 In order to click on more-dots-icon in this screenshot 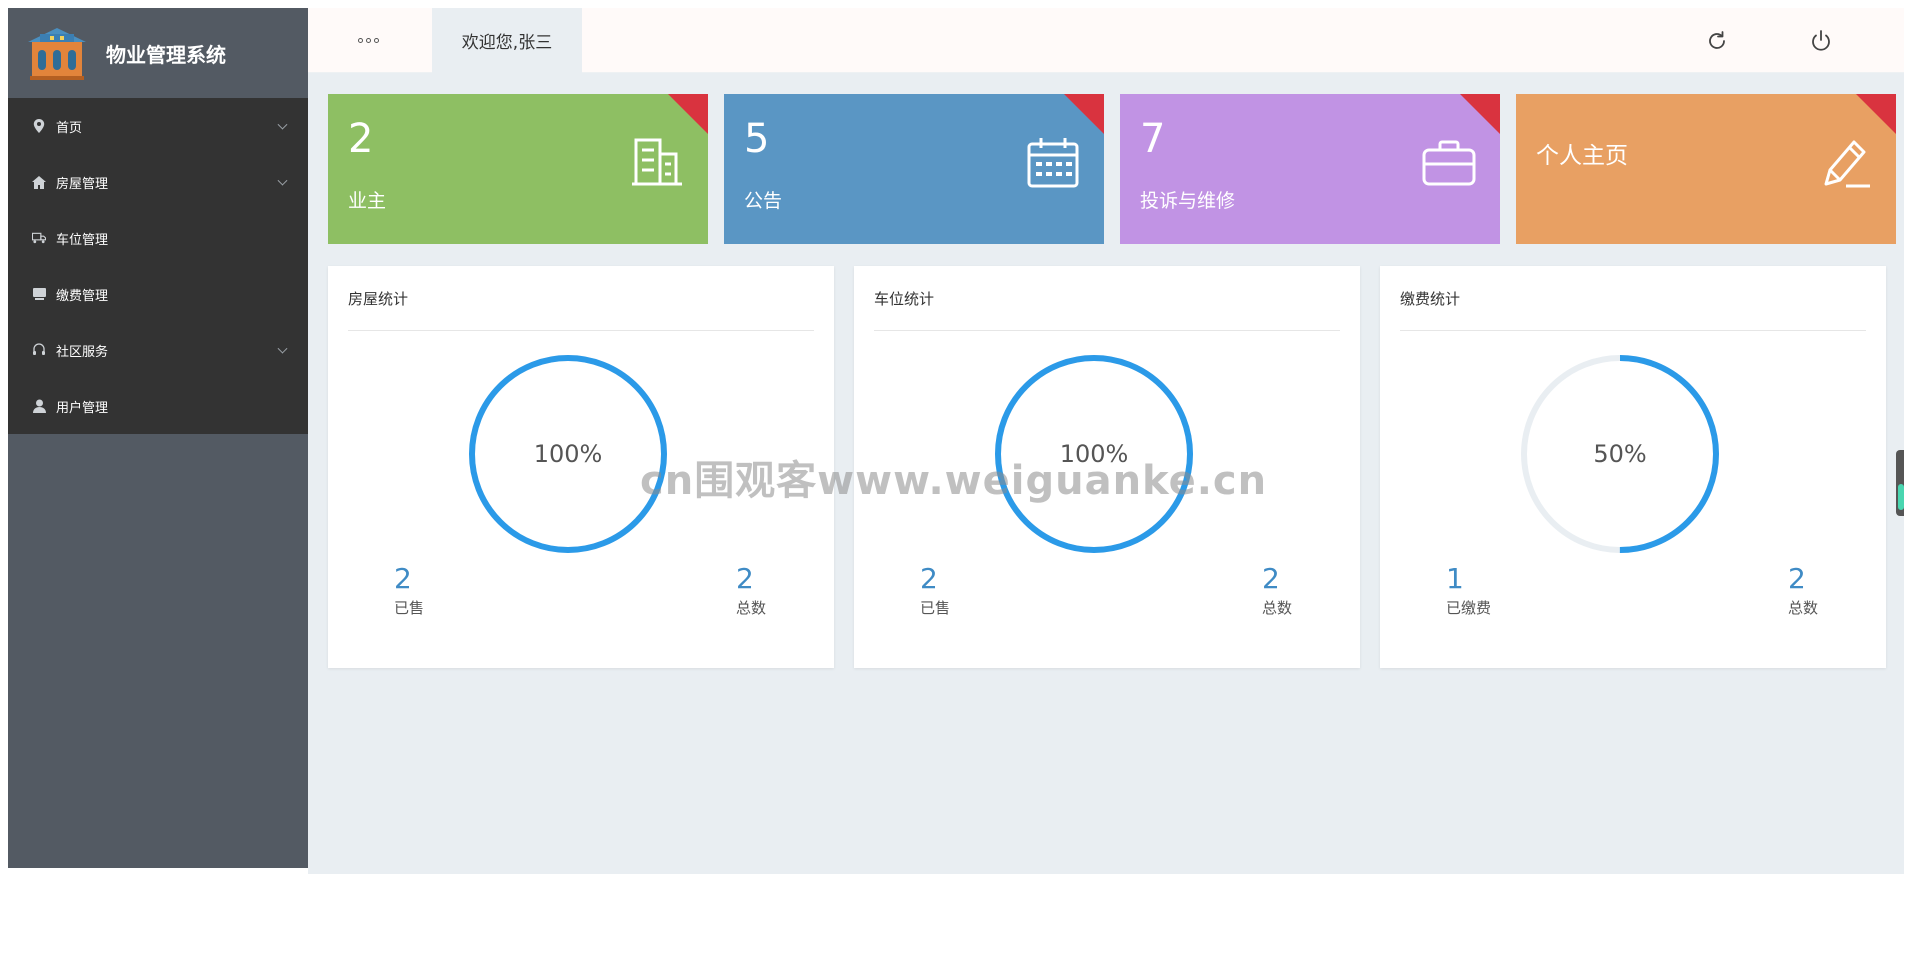, I will do `click(373, 40)`.